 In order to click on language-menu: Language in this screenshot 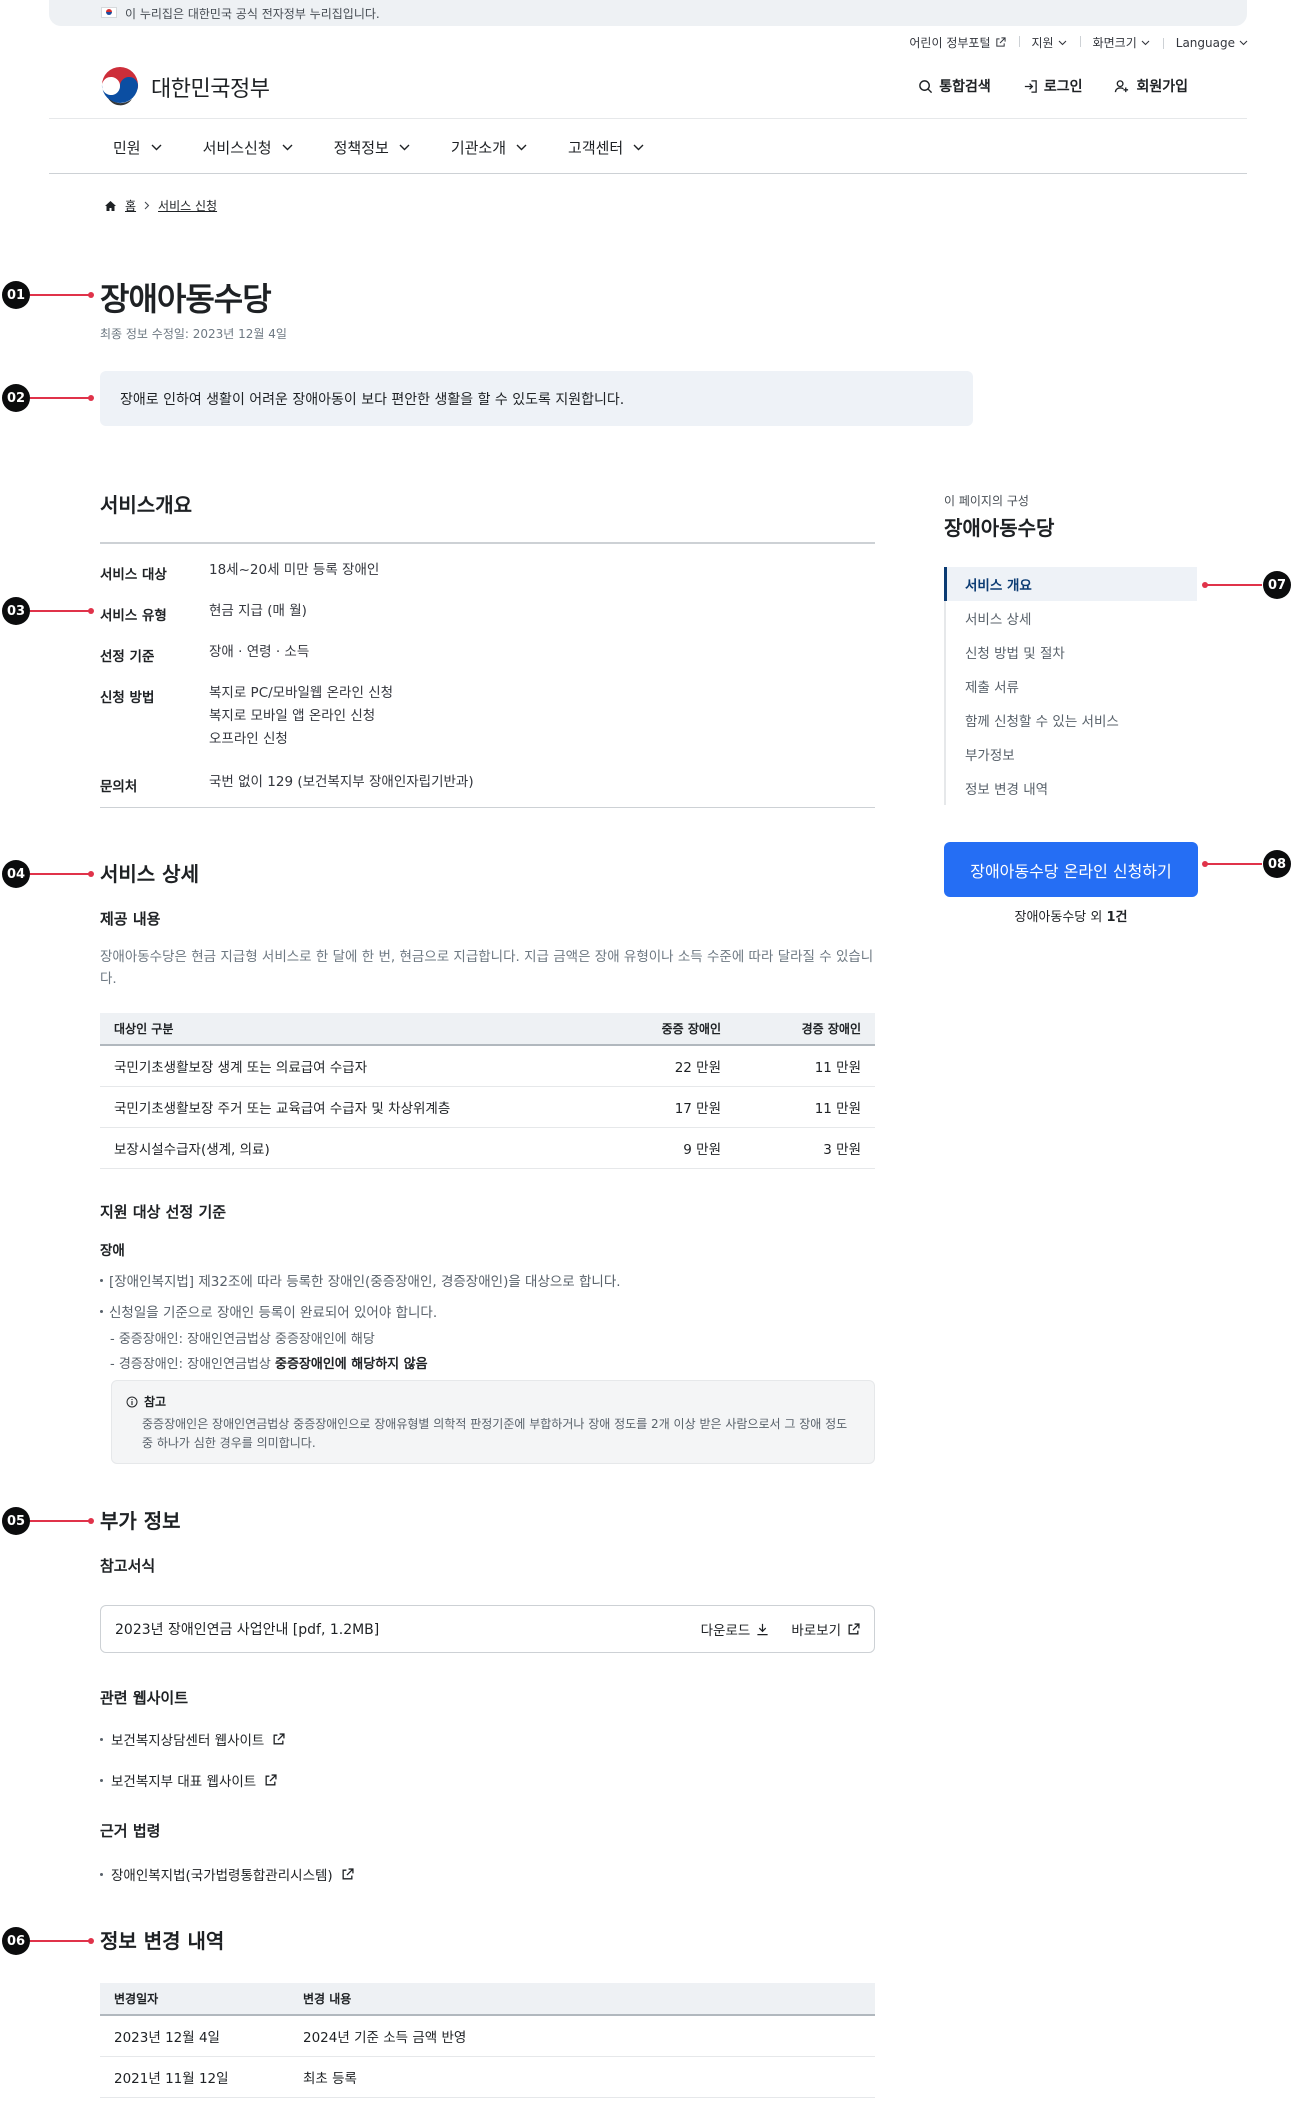, I will do `click(1205, 43)`.